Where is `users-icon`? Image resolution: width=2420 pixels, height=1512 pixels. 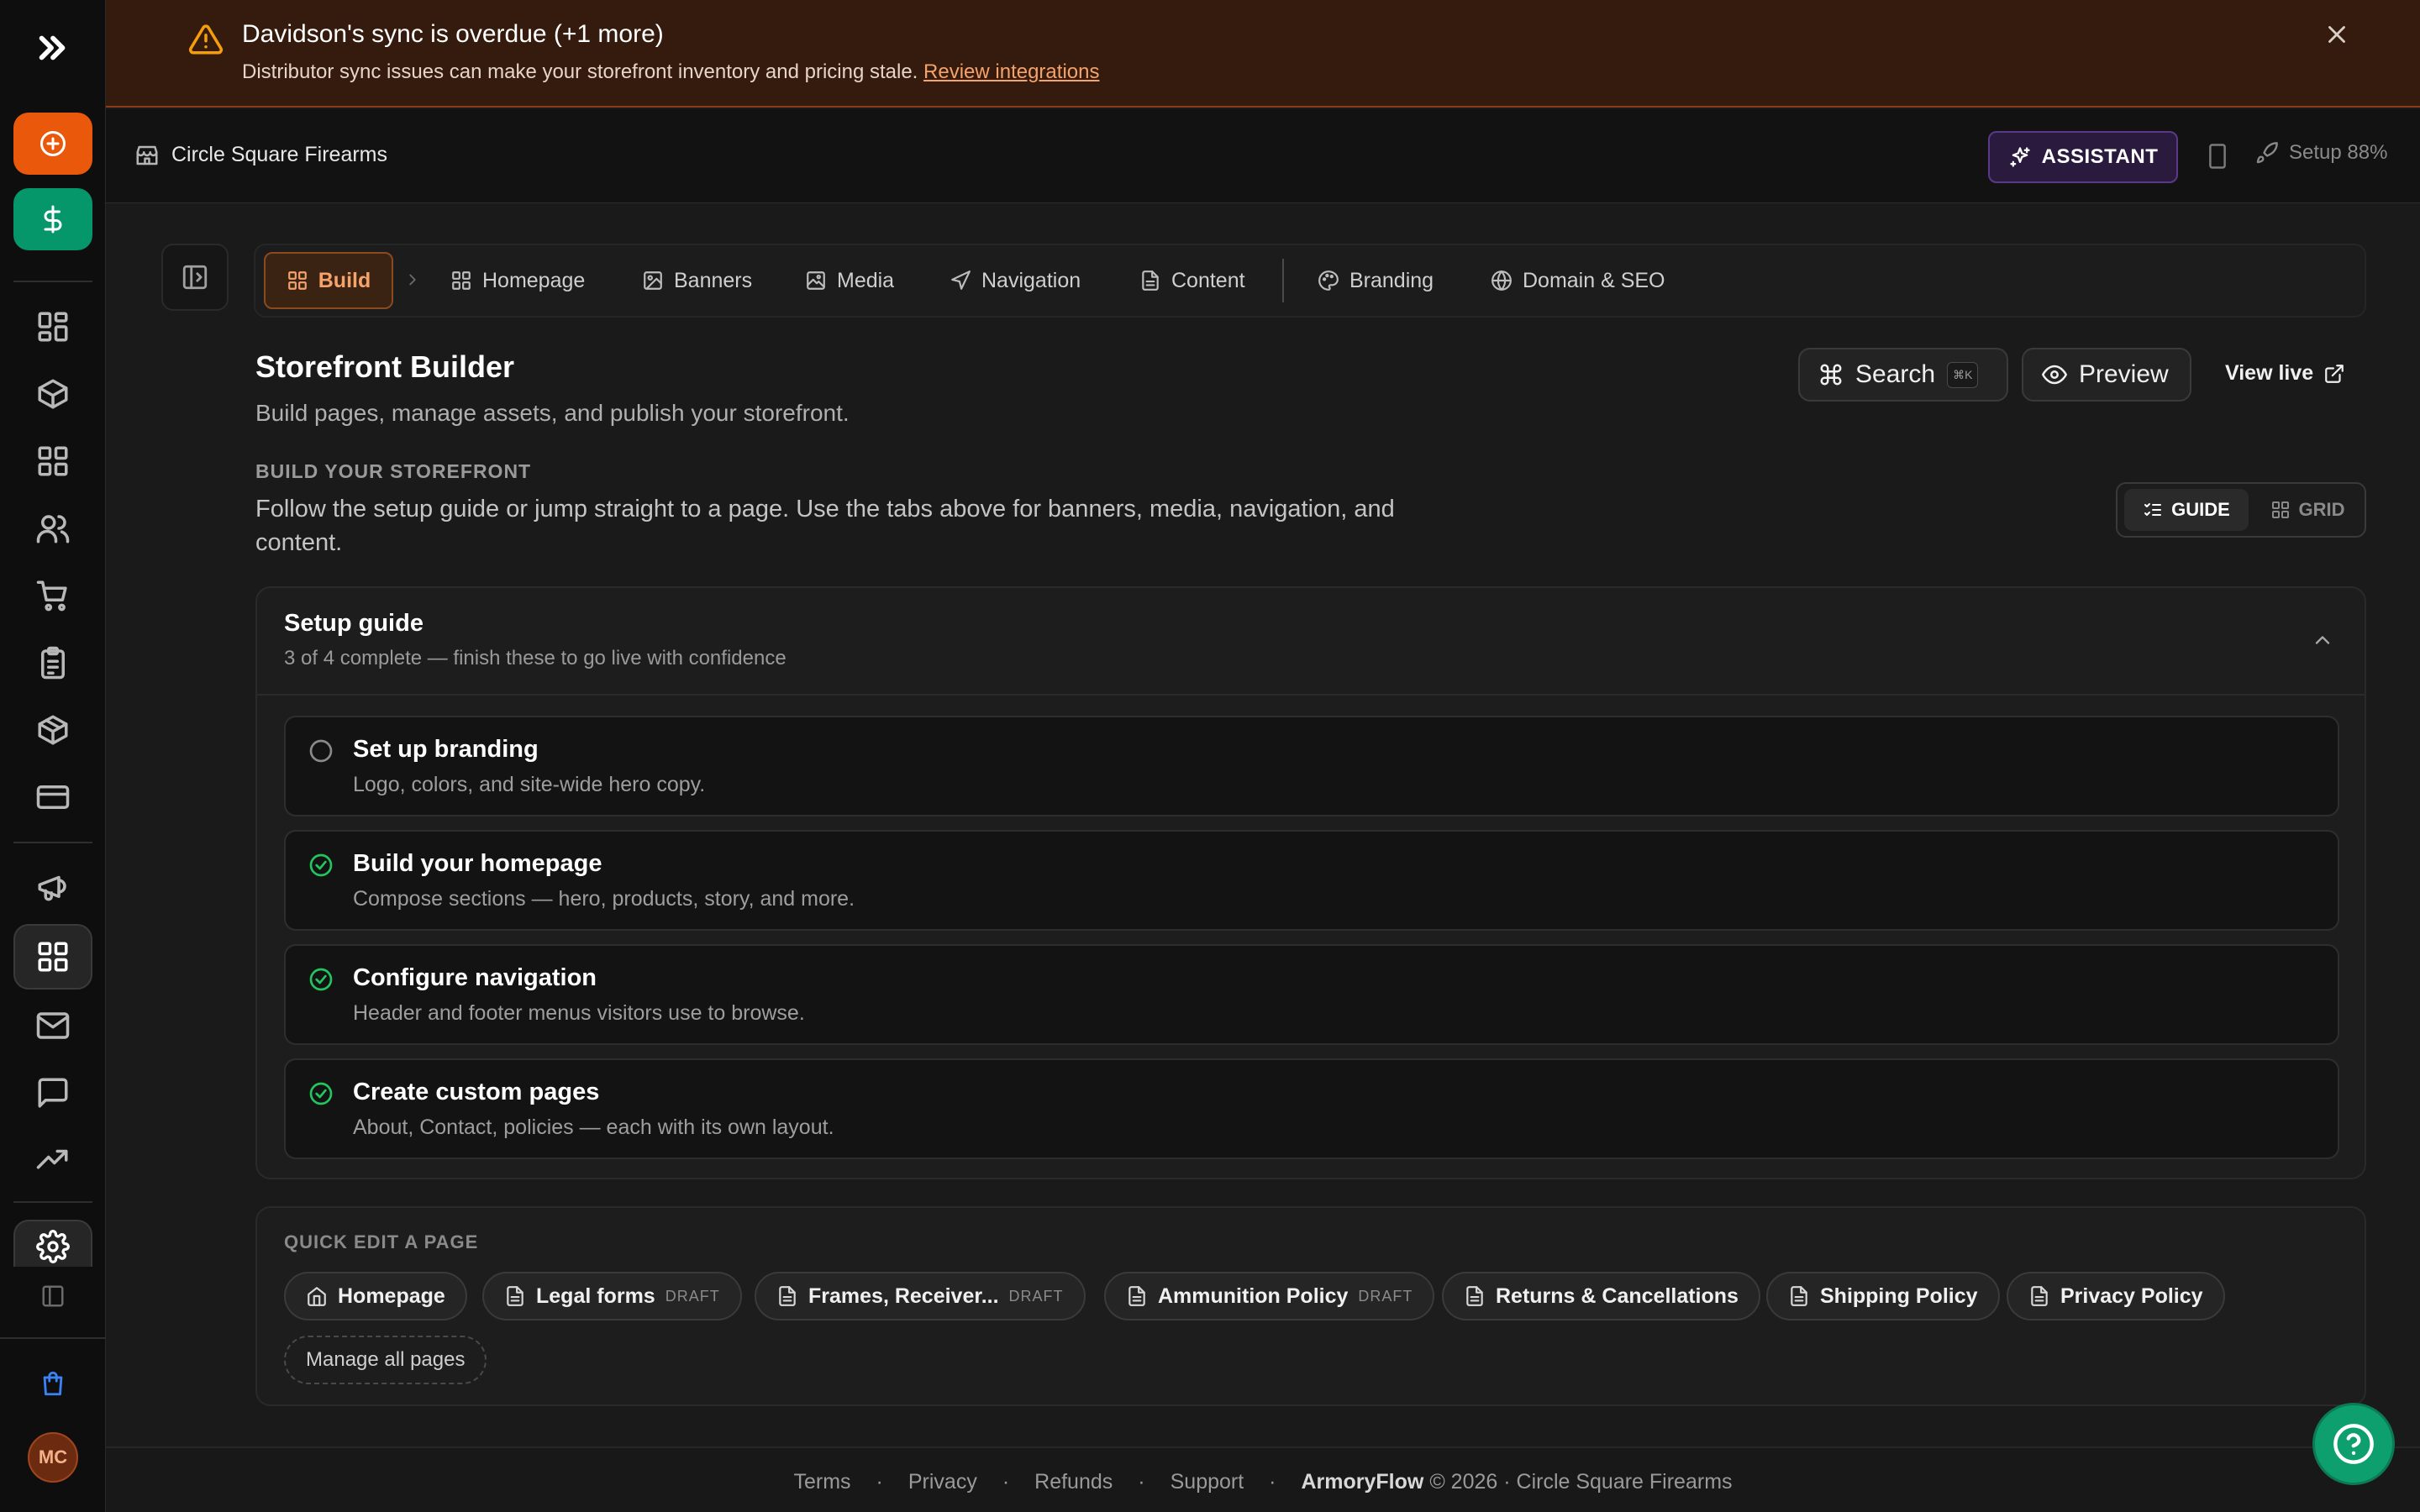
users-icon is located at coordinates (53, 528).